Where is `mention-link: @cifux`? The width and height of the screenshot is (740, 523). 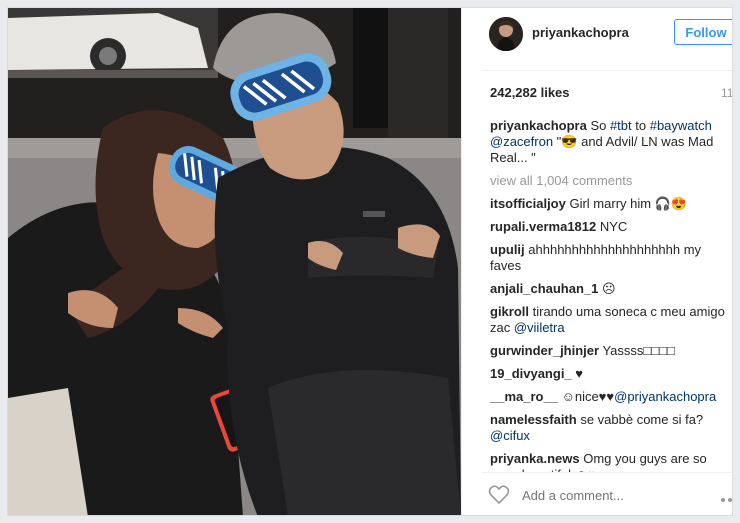
mention-link: @cifux is located at coordinates (510, 435).